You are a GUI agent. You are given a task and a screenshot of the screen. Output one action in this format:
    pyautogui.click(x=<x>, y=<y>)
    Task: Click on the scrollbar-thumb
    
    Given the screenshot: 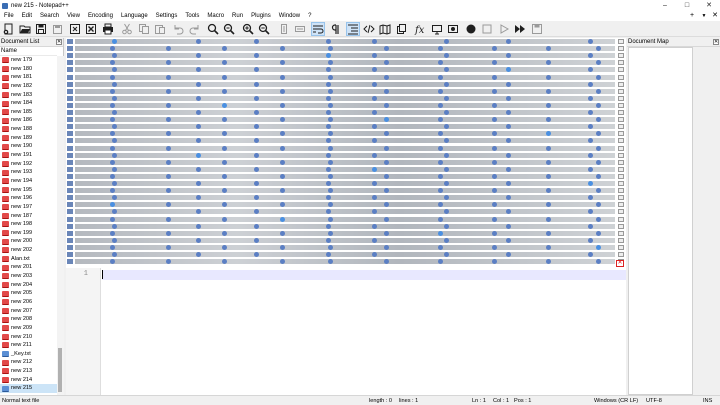 What is the action you would take?
    pyautogui.click(x=60, y=370)
    